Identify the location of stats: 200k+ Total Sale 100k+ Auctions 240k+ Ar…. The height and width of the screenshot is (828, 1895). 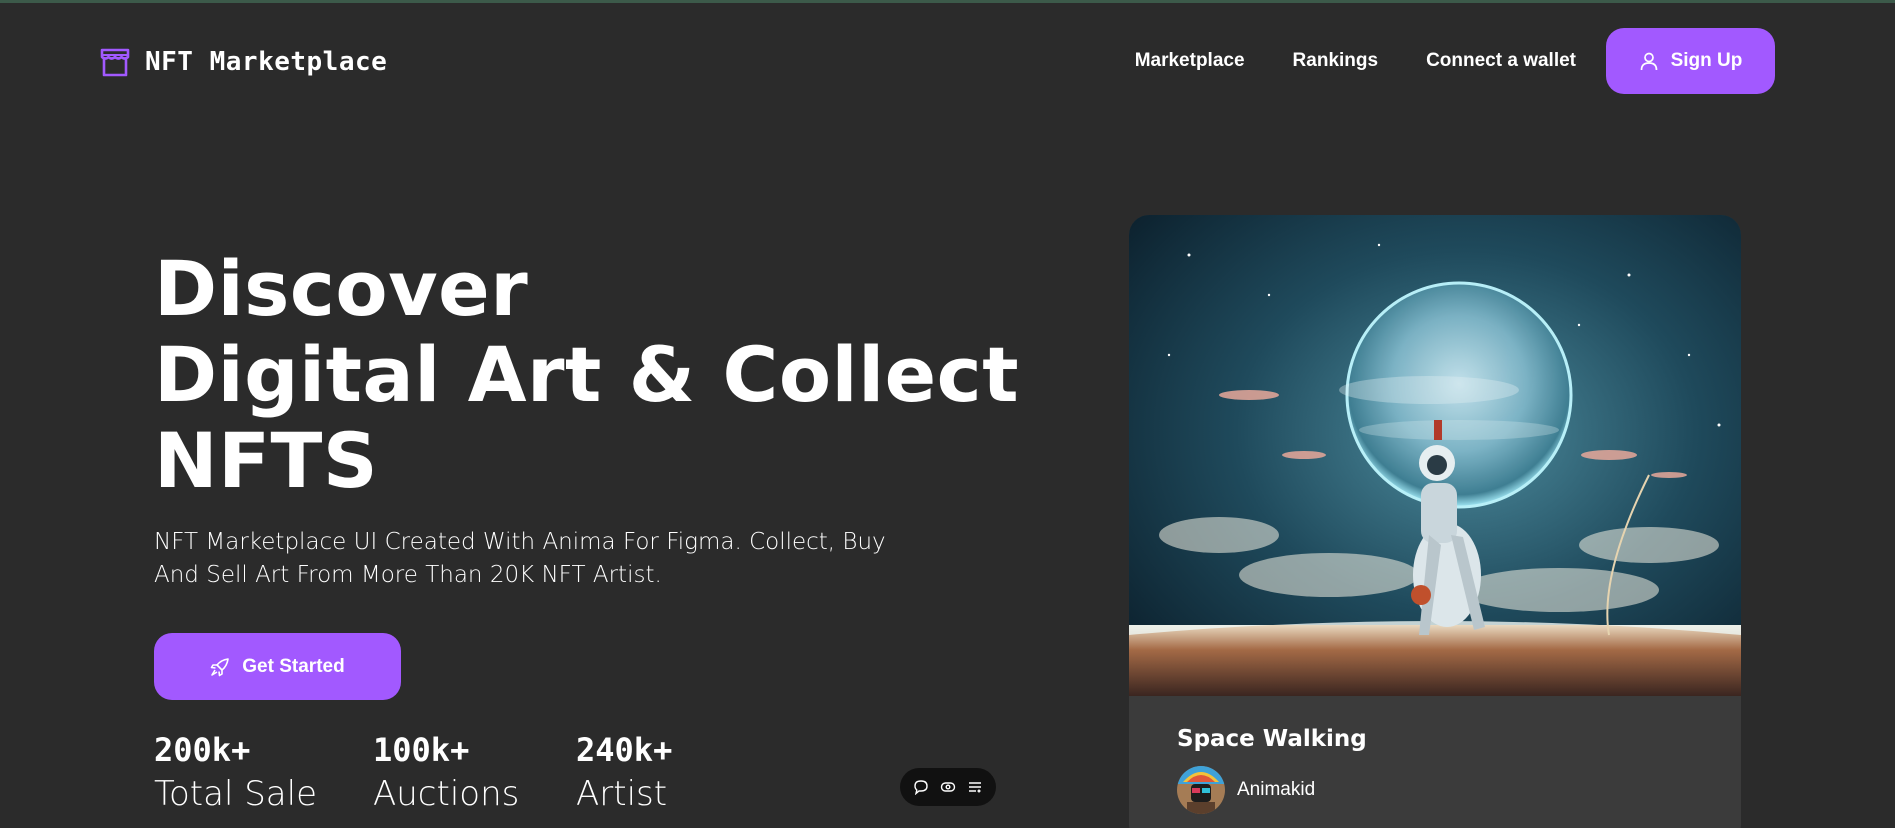
(454, 778).